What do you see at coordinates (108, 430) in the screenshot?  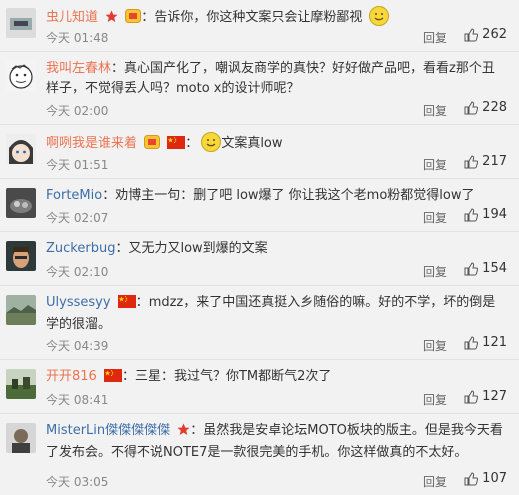 I see `username-link: MisterLin傑傑傑傑傑` at bounding box center [108, 430].